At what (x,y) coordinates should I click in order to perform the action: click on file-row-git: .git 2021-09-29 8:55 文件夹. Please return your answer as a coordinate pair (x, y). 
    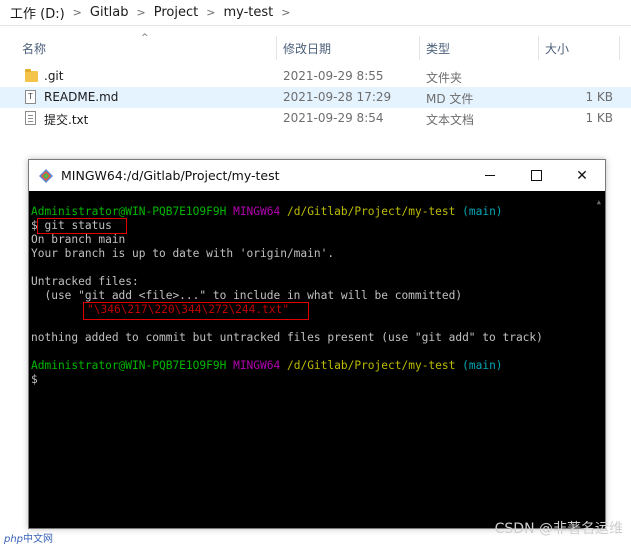
    Looking at the image, I should click on (315, 76).